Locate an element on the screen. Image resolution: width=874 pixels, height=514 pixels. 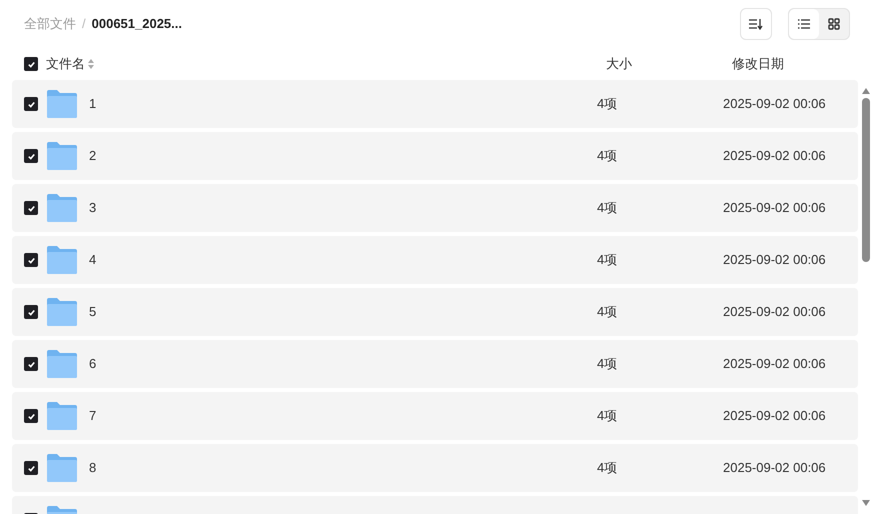
folder-row: 5 4项 2025-09-02 00:06 is located at coordinates (435, 312).